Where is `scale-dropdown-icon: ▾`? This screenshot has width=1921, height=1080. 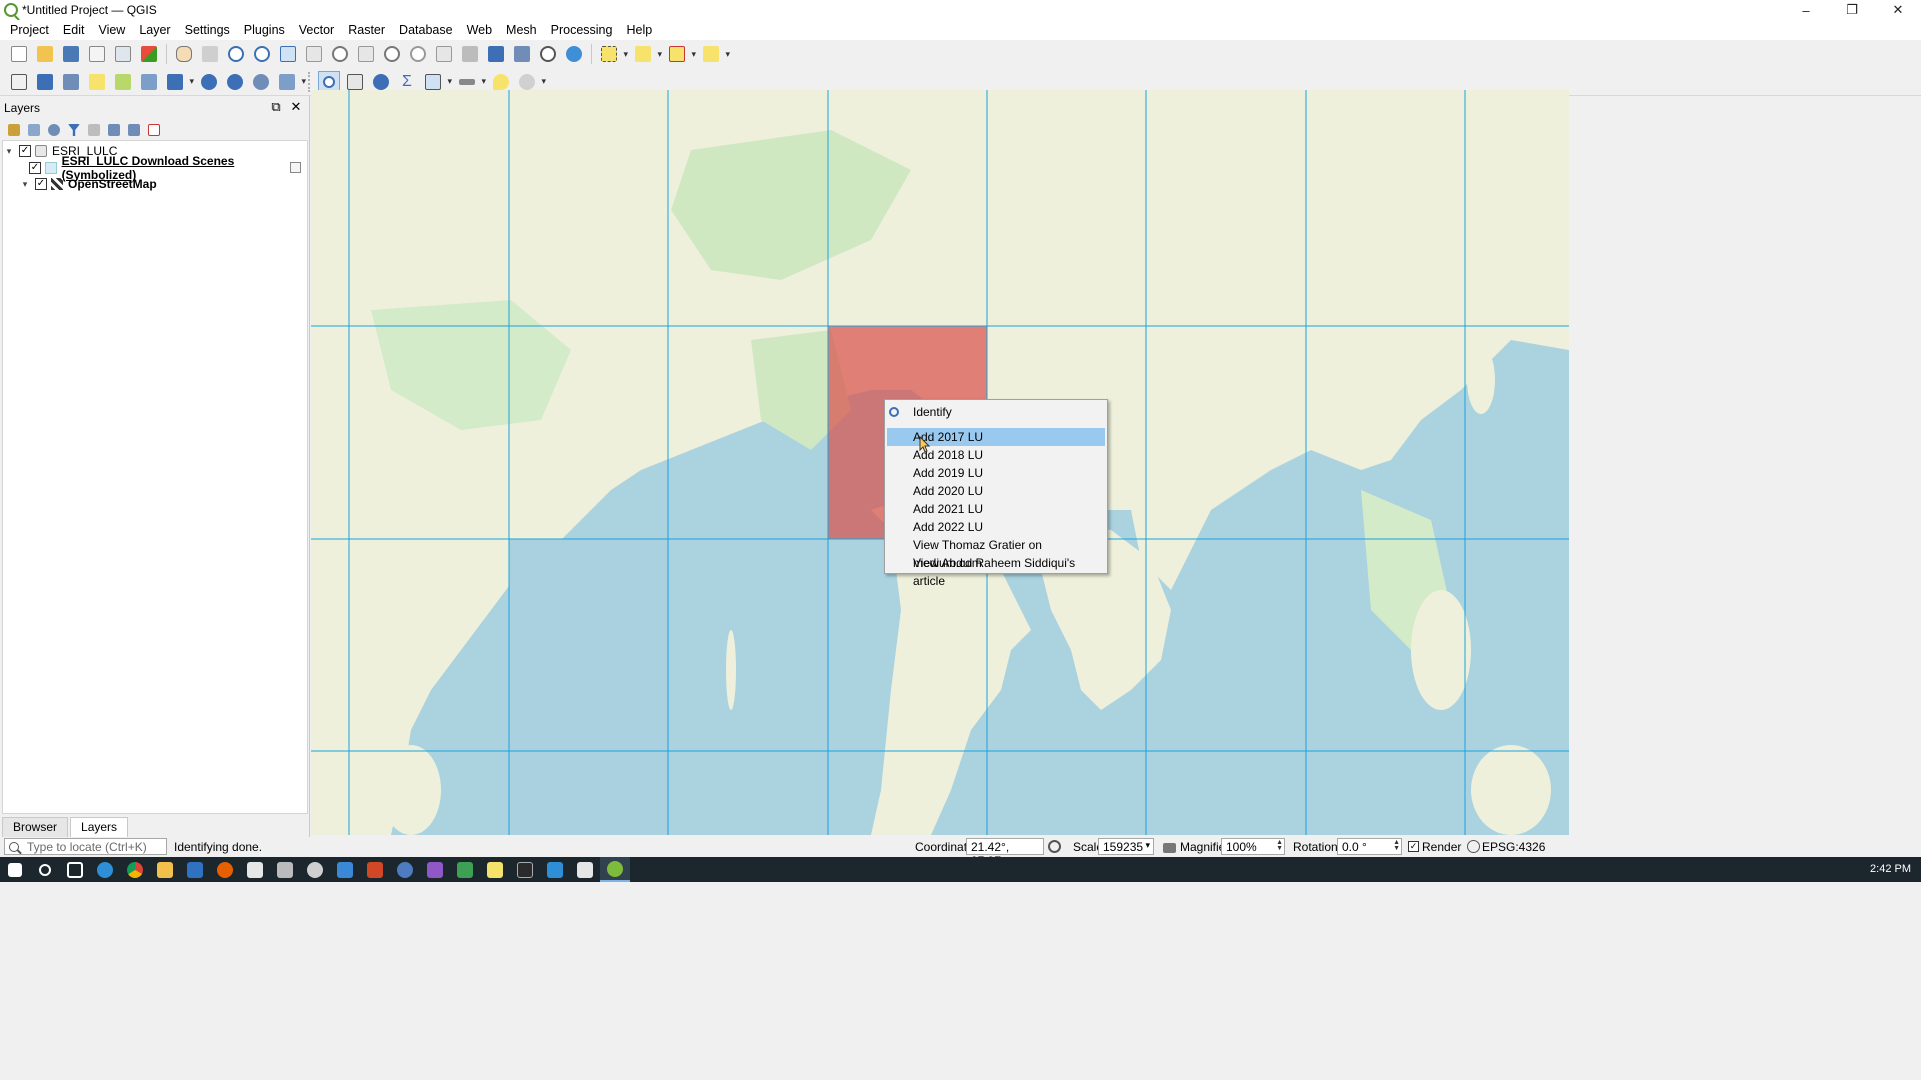
scale-dropdown-icon: ▾ is located at coordinates (1147, 845).